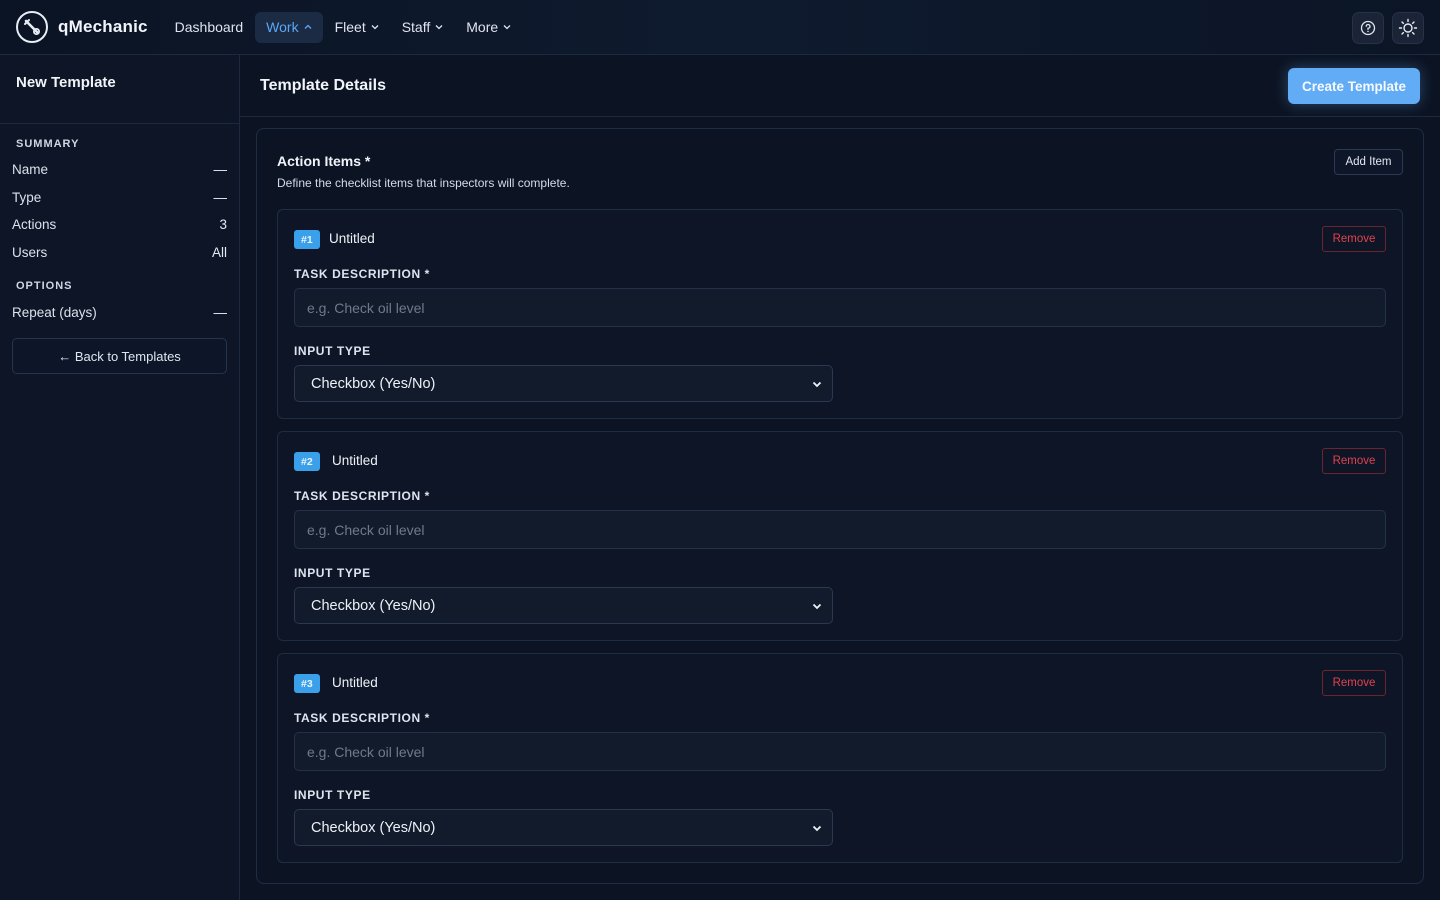  I want to click on main-nav: Dashboard Work Fleet Staff More, so click(344, 27).